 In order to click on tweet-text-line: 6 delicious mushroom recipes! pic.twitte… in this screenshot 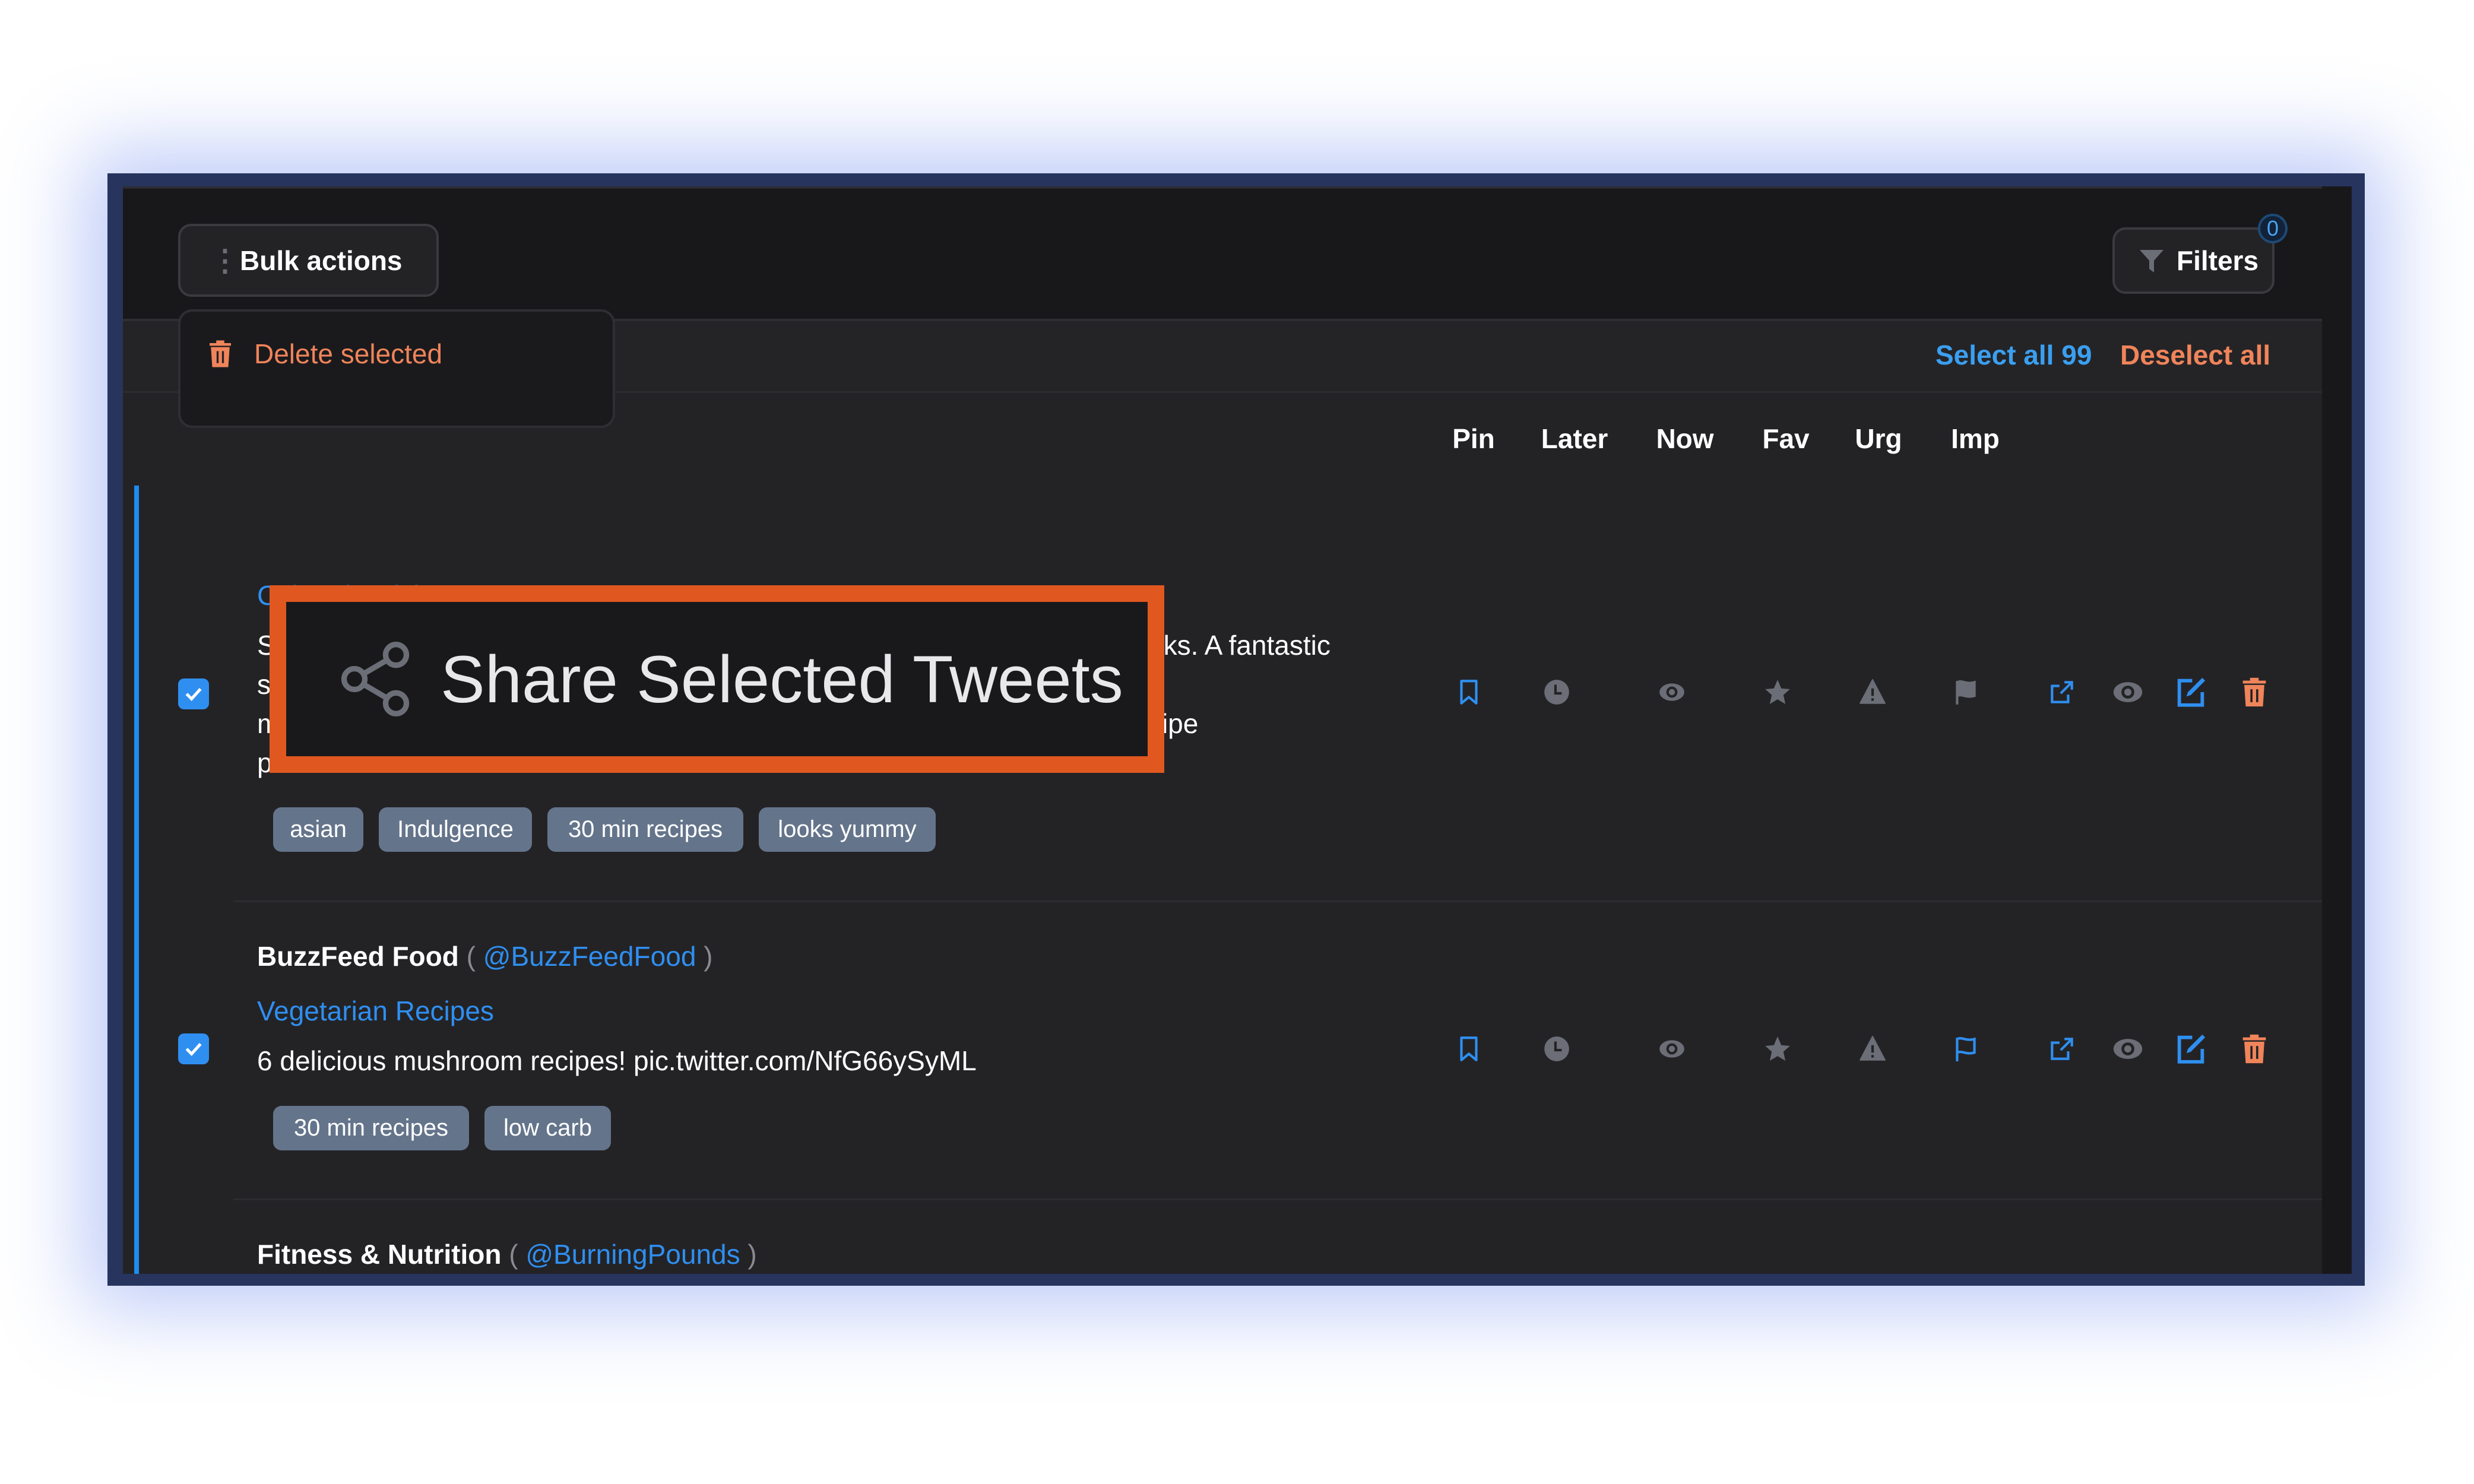, I will do `click(617, 1060)`.